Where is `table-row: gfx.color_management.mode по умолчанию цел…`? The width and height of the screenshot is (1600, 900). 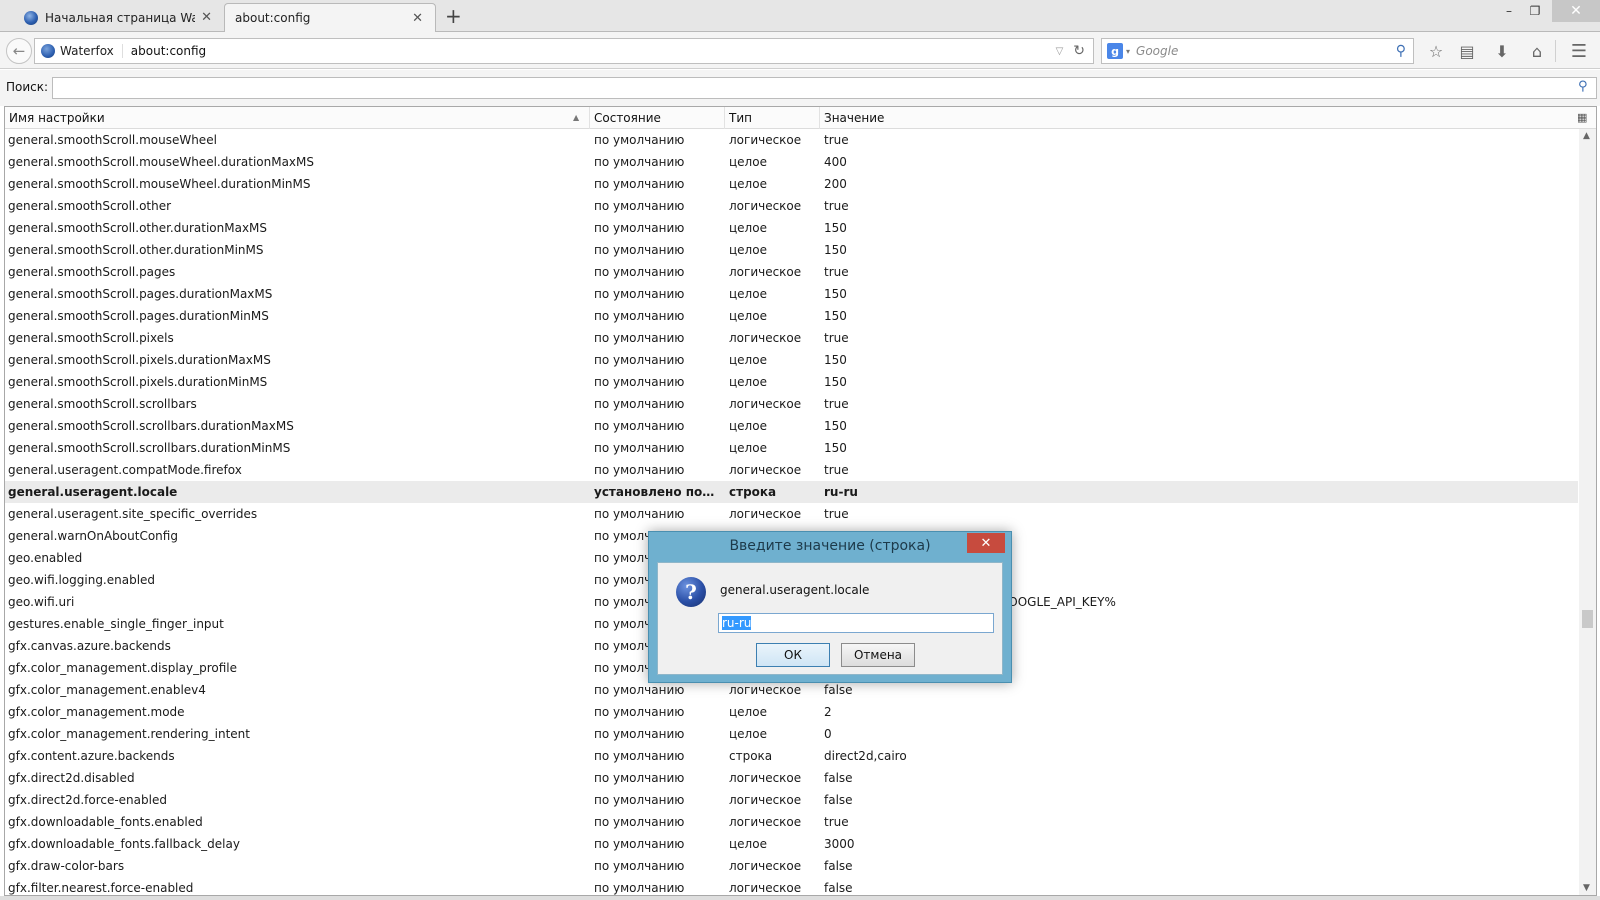 table-row: gfx.color_management.mode по умолчанию цел… is located at coordinates (791, 712).